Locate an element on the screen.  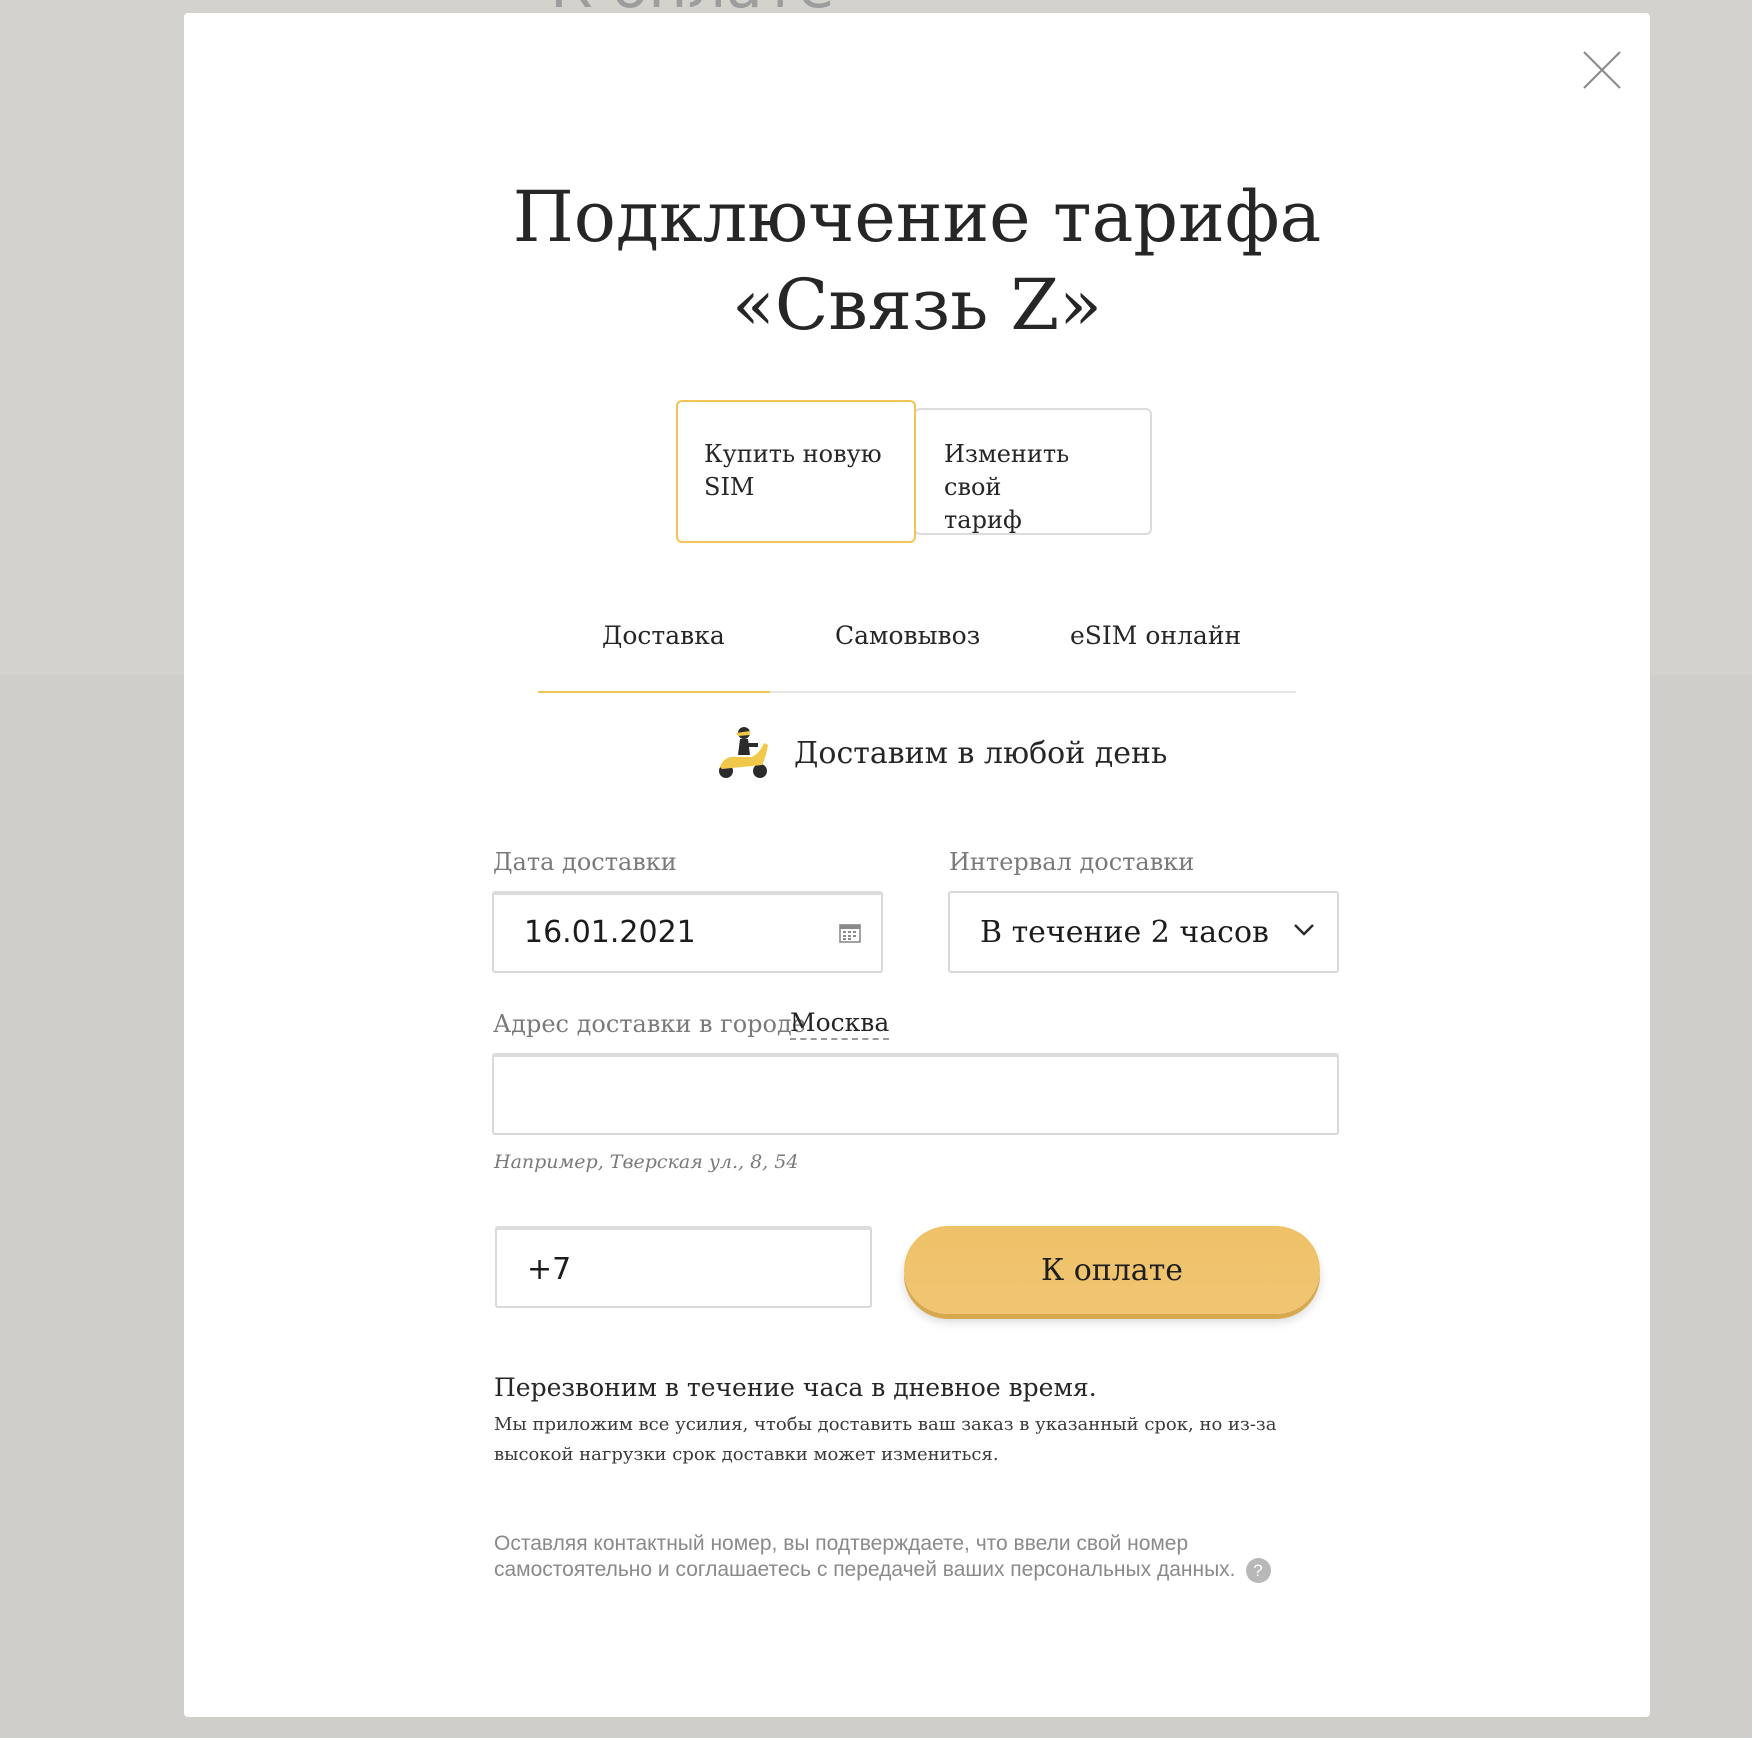
help-icon: ? is located at coordinates (1258, 1570).